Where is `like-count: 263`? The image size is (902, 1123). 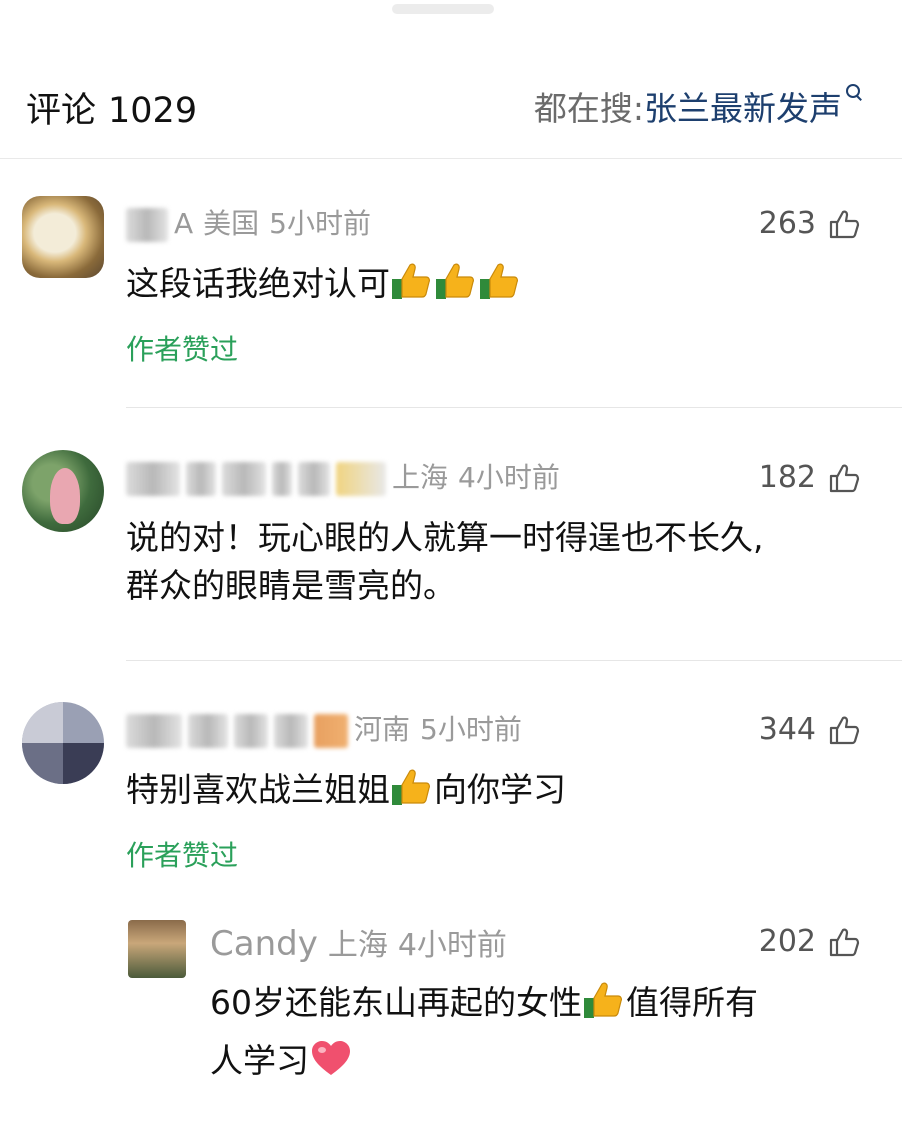
like-count: 263 is located at coordinates (787, 223).